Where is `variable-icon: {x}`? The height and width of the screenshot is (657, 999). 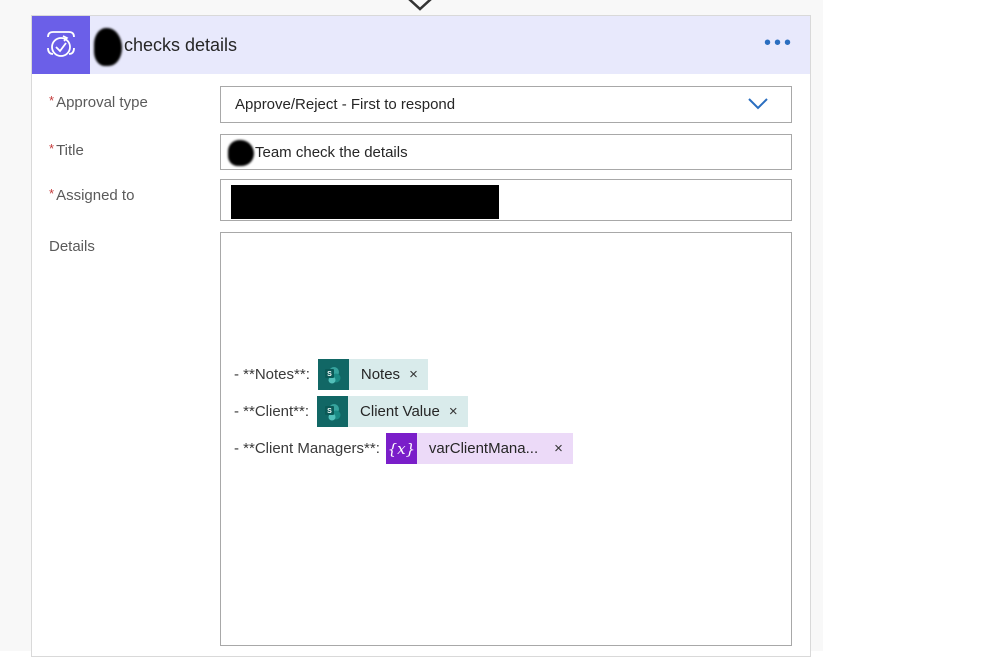 variable-icon: {x} is located at coordinates (401, 448).